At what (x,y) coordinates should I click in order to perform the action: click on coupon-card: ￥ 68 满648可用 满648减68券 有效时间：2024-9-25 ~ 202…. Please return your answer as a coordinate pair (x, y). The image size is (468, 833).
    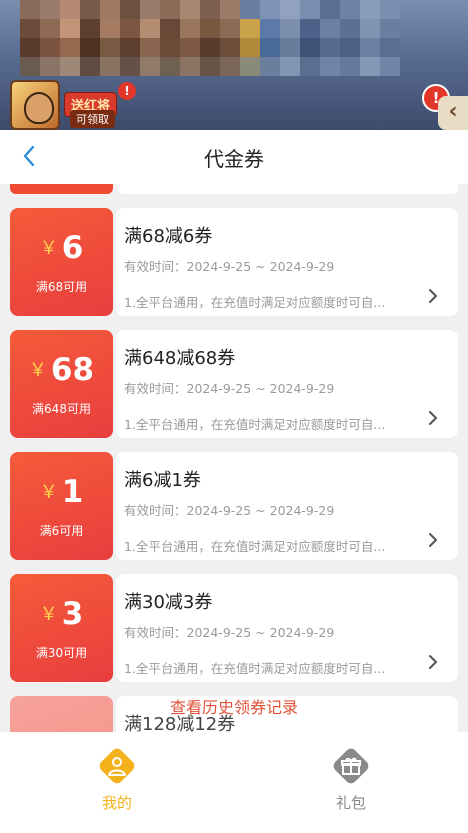
    Looking at the image, I should click on (234, 384).